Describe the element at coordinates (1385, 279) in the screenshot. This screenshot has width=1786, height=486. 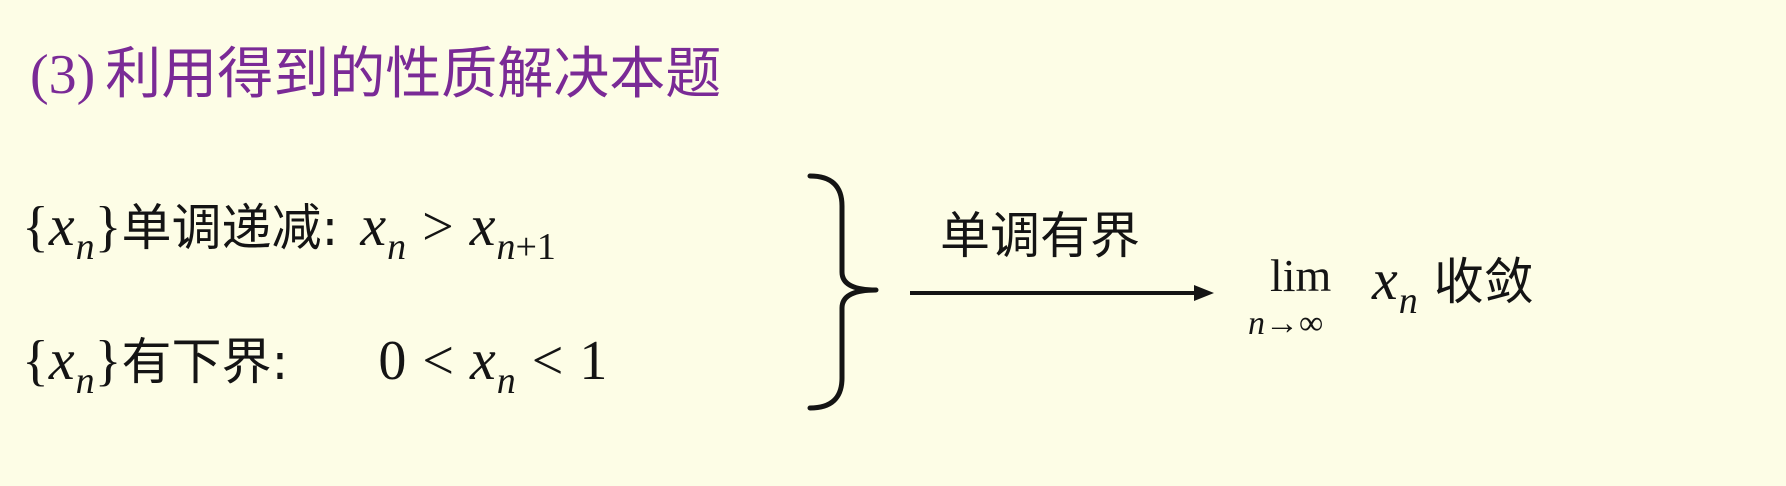
I see `limit-var: x` at that location.